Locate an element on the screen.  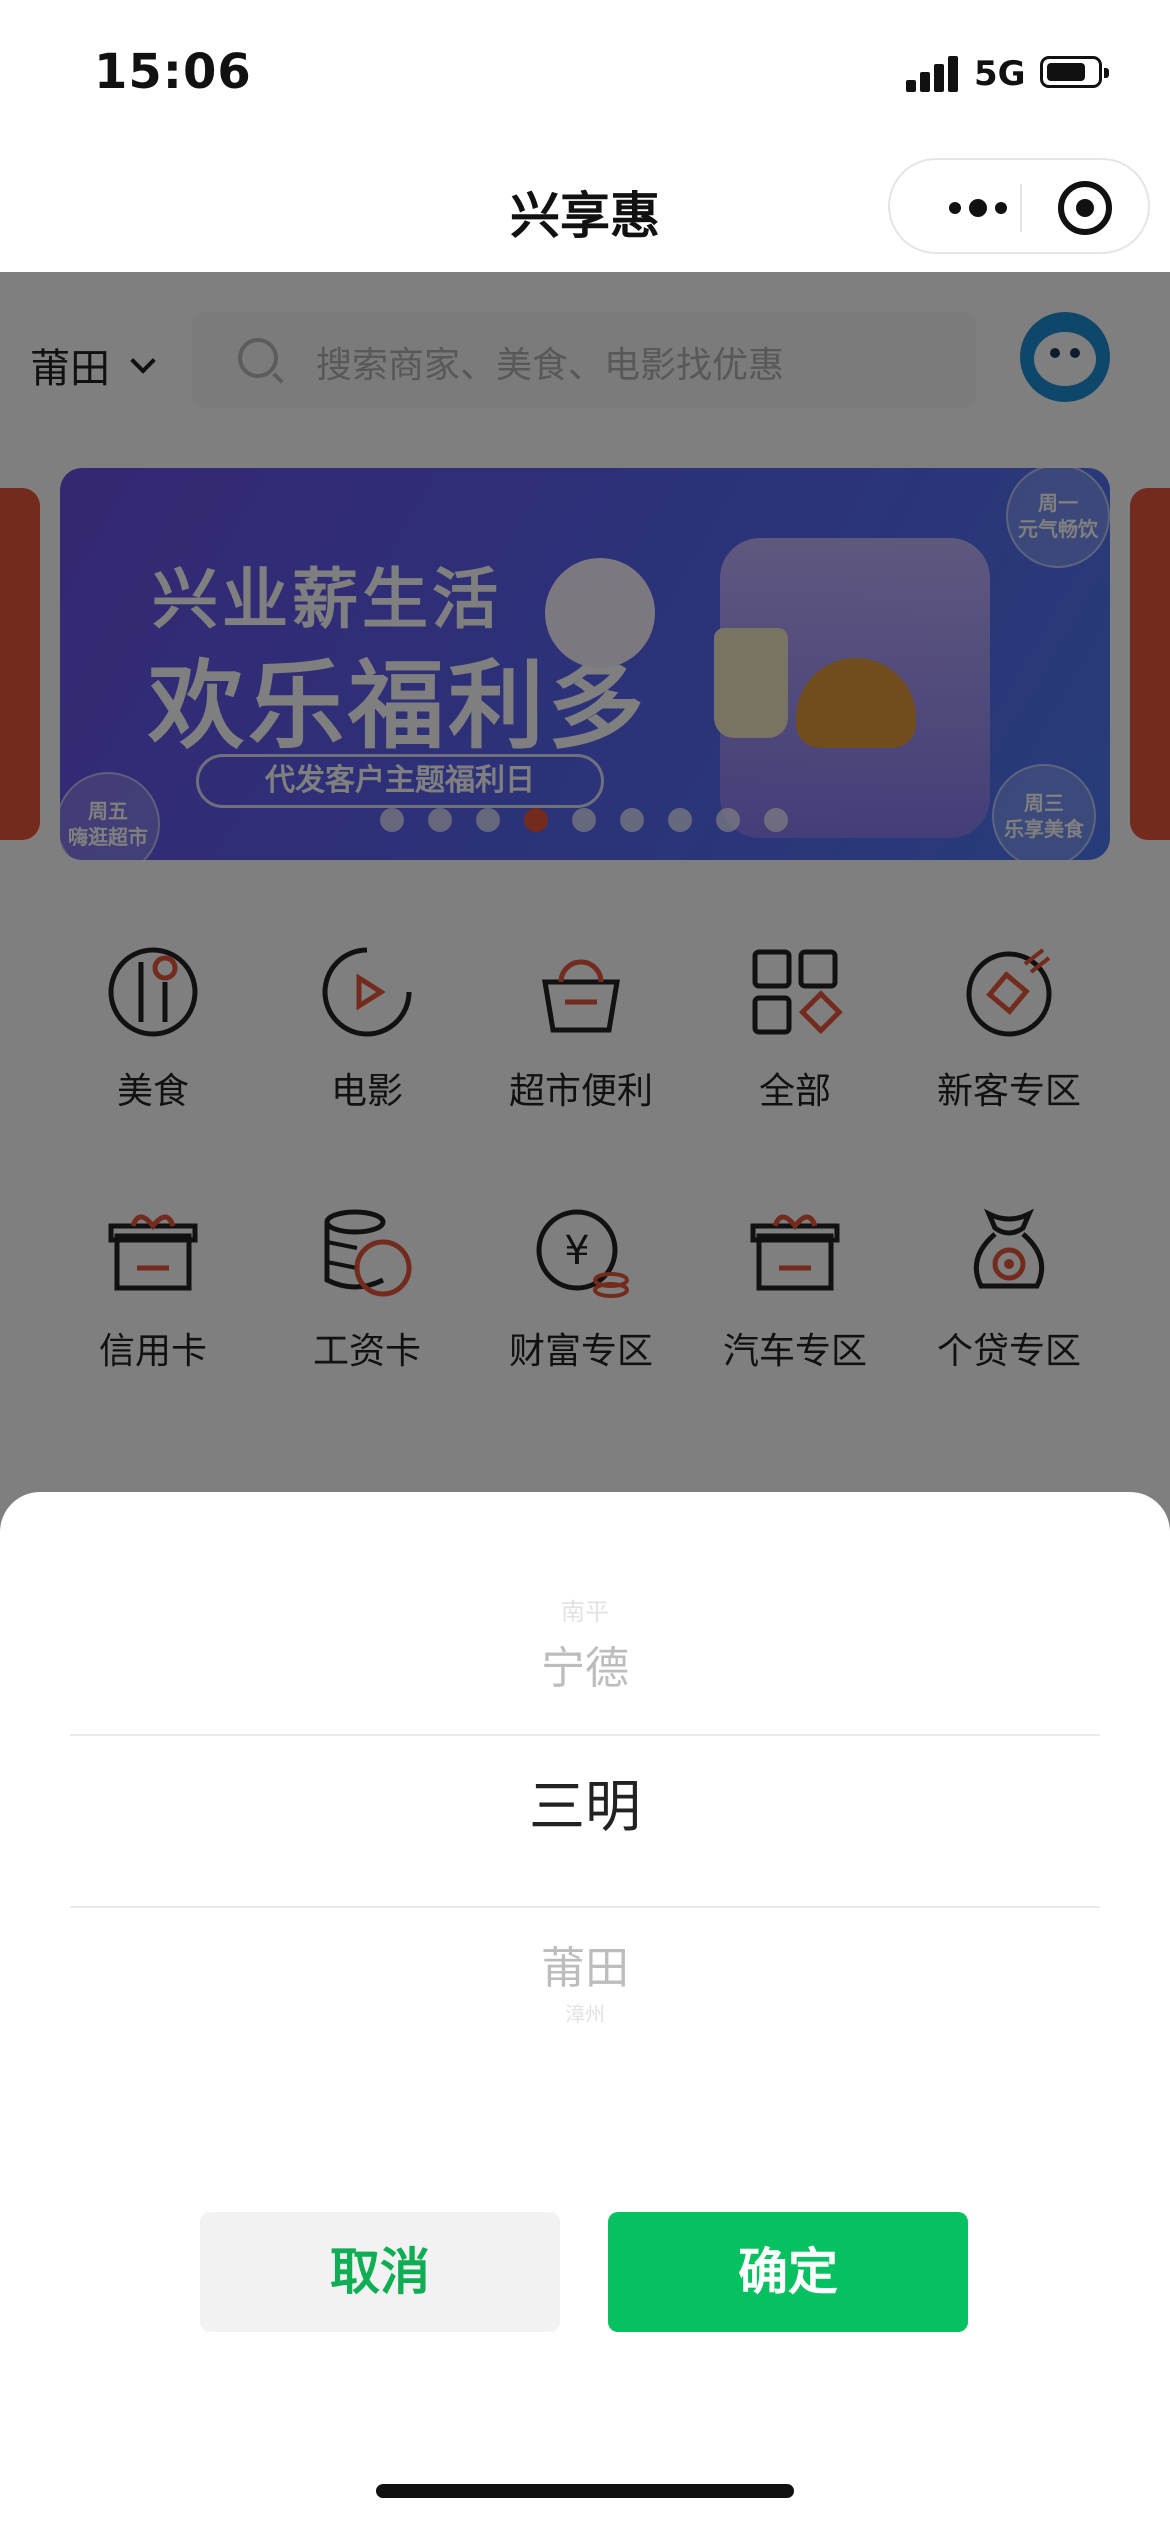
status-bar: 15:06 5G is located at coordinates (585, 70).